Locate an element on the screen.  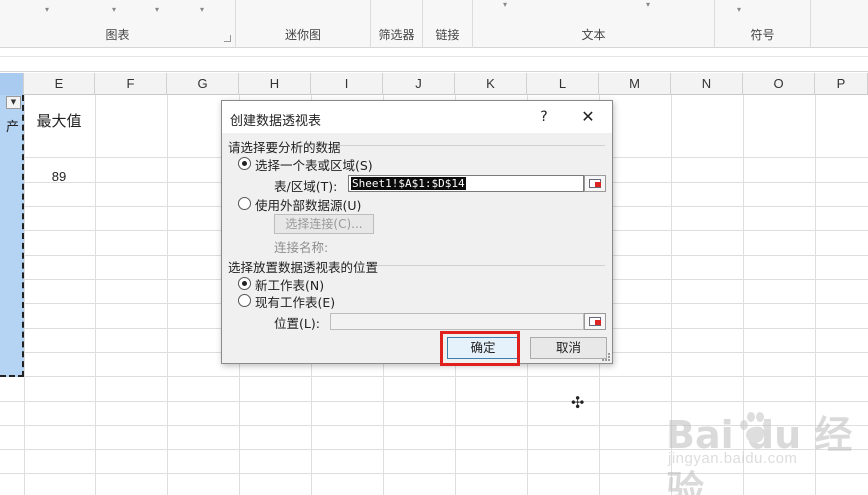
column-header-o: O is located at coordinates (779, 84).